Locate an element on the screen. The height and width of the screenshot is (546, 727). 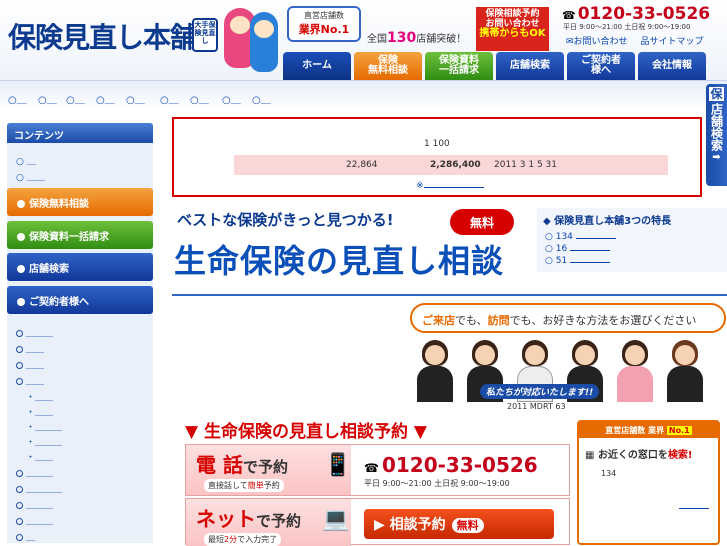
notice-box: 1 100 22,864 2,286,400 2011 3 1 5 31 ※ is located at coordinates (437, 157).